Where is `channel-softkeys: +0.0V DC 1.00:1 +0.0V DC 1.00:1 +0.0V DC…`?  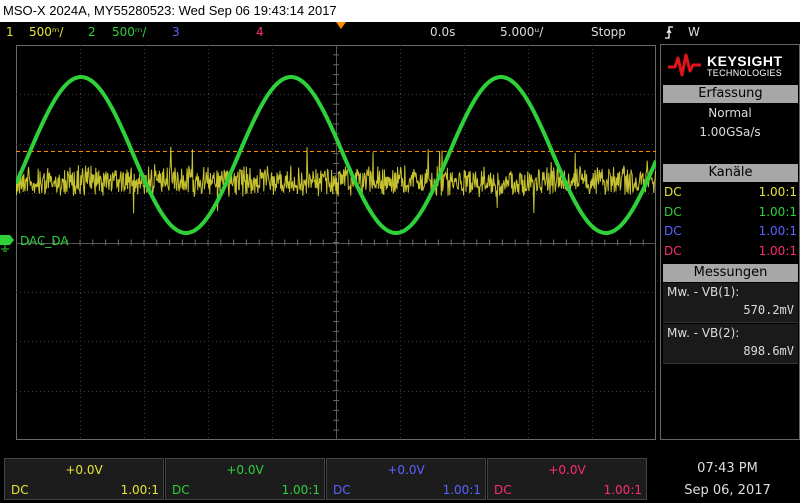 channel-softkeys: +0.0V DC 1.00:1 +0.0V DC 1.00:1 +0.0V DC… is located at coordinates (325, 480).